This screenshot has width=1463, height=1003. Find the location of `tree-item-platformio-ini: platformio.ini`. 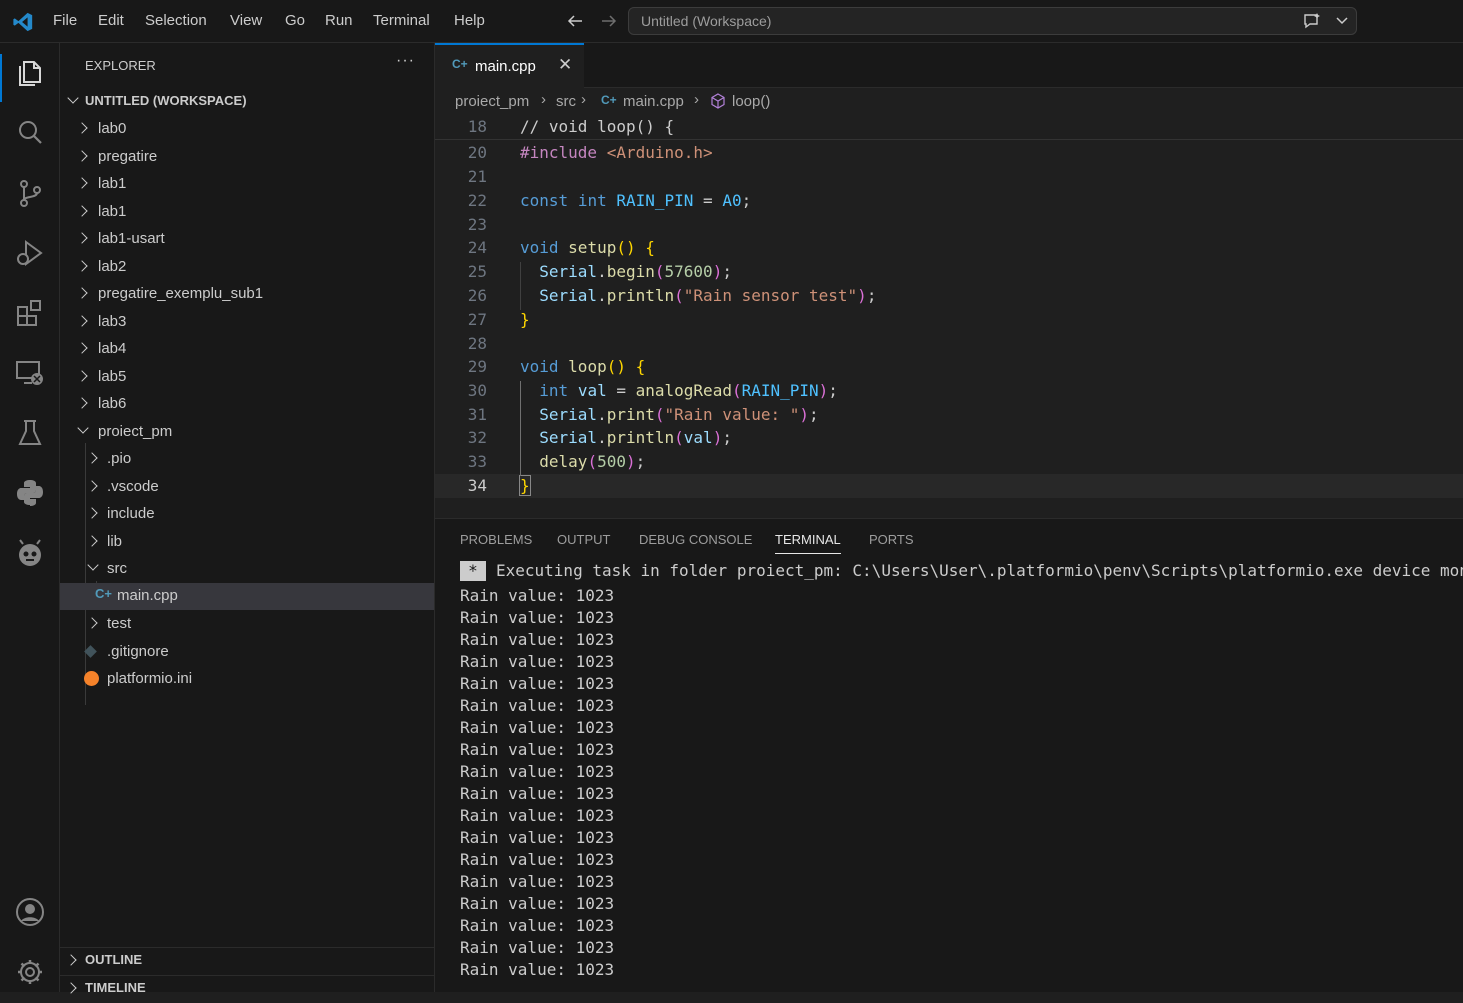

tree-item-platformio-ini: platformio.ini is located at coordinates (247, 679).